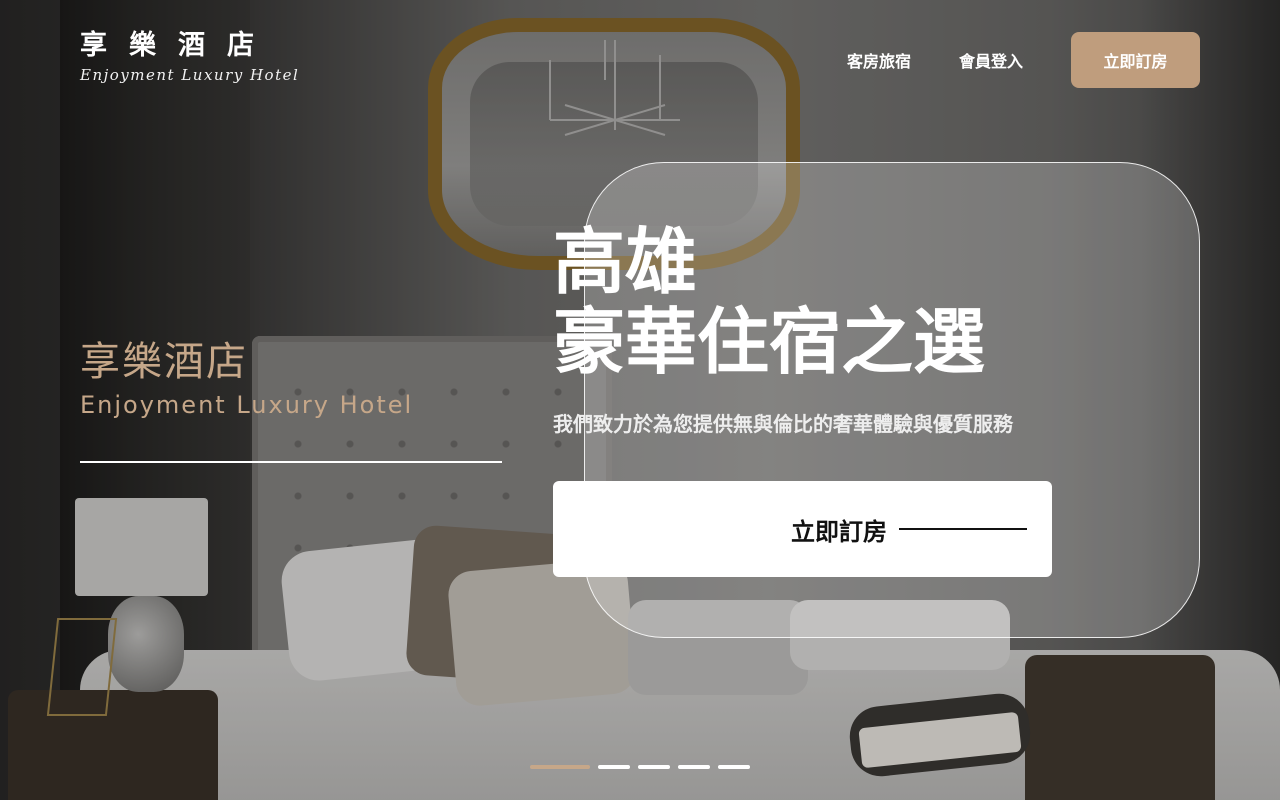  What do you see at coordinates (291, 462) in the screenshot?
I see `hero-brand-divider` at bounding box center [291, 462].